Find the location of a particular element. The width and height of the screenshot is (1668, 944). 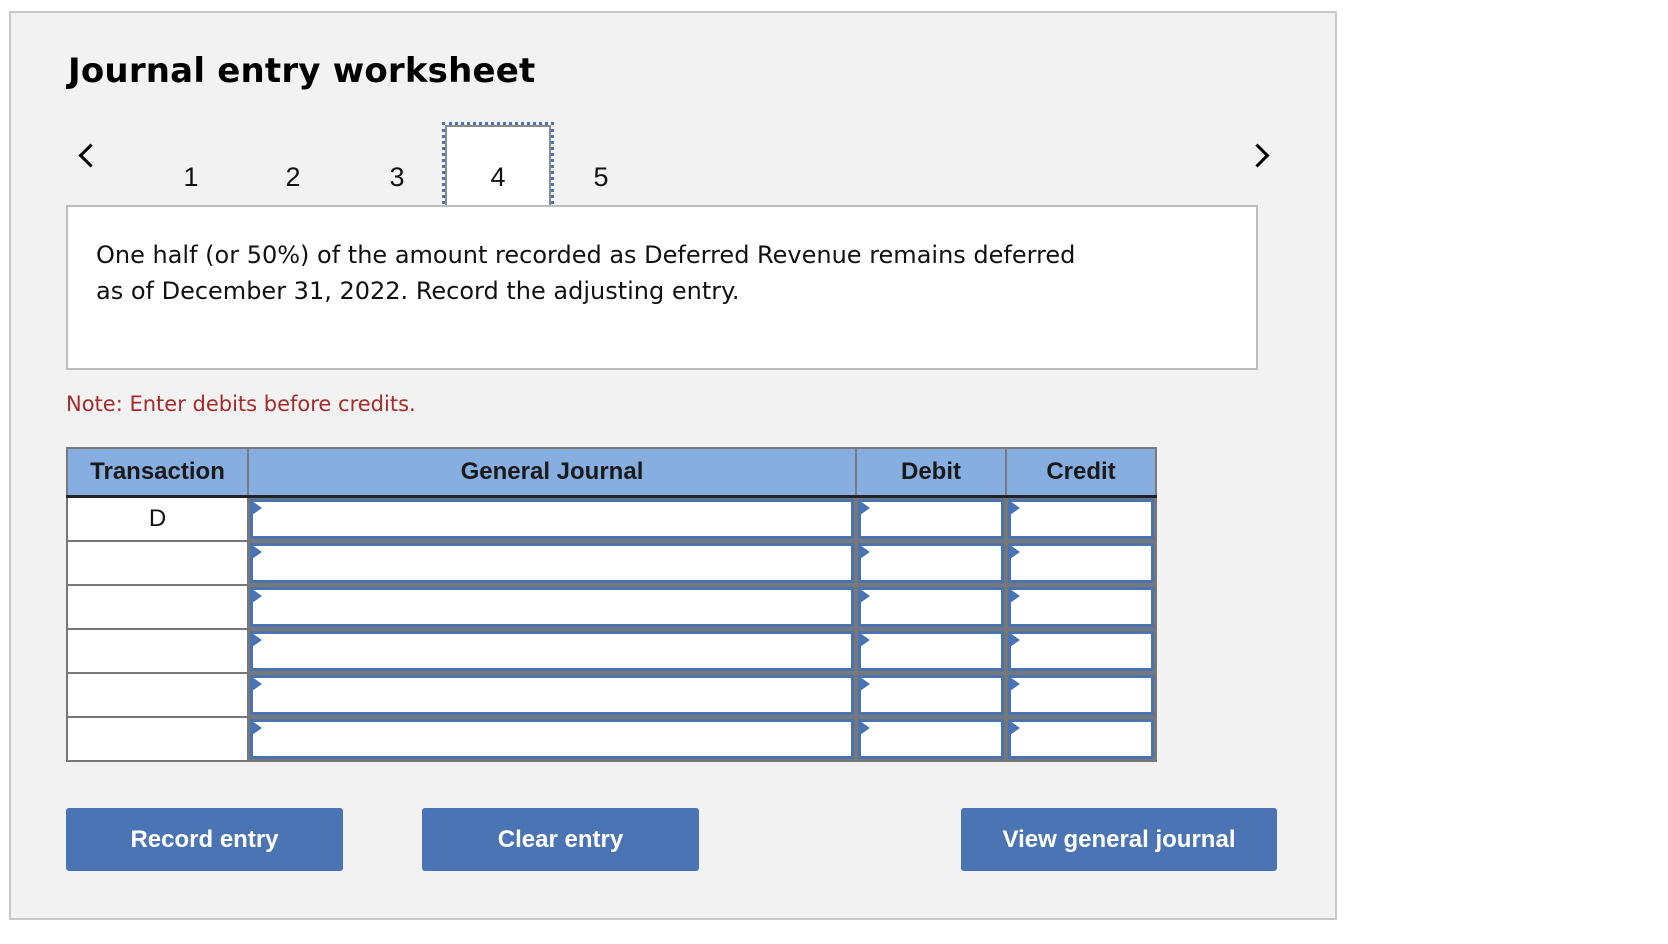

note-text: Note: Enter debits before credits. is located at coordinates (241, 404).